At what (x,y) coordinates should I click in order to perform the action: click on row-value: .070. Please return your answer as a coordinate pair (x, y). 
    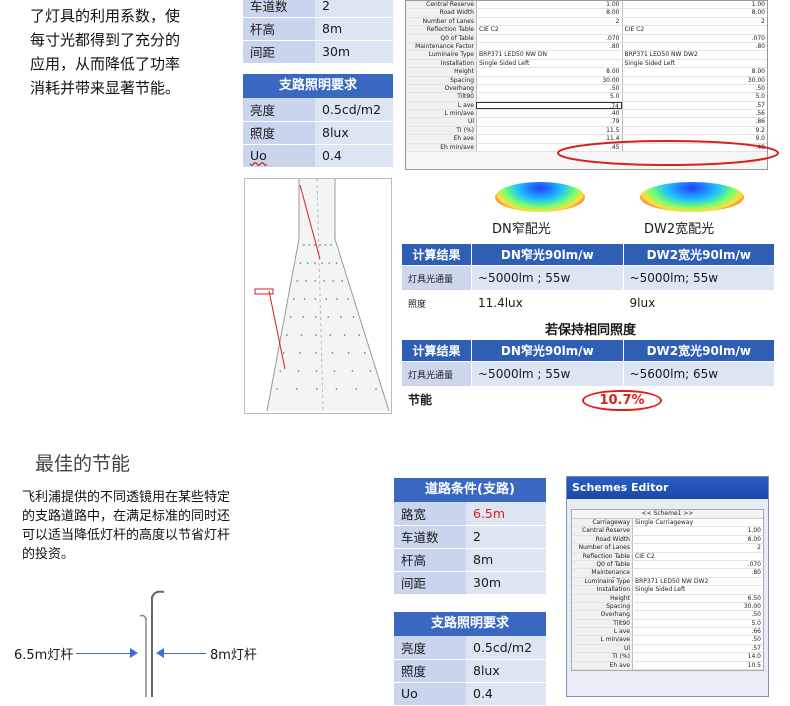
    Looking at the image, I should click on (697, 564).